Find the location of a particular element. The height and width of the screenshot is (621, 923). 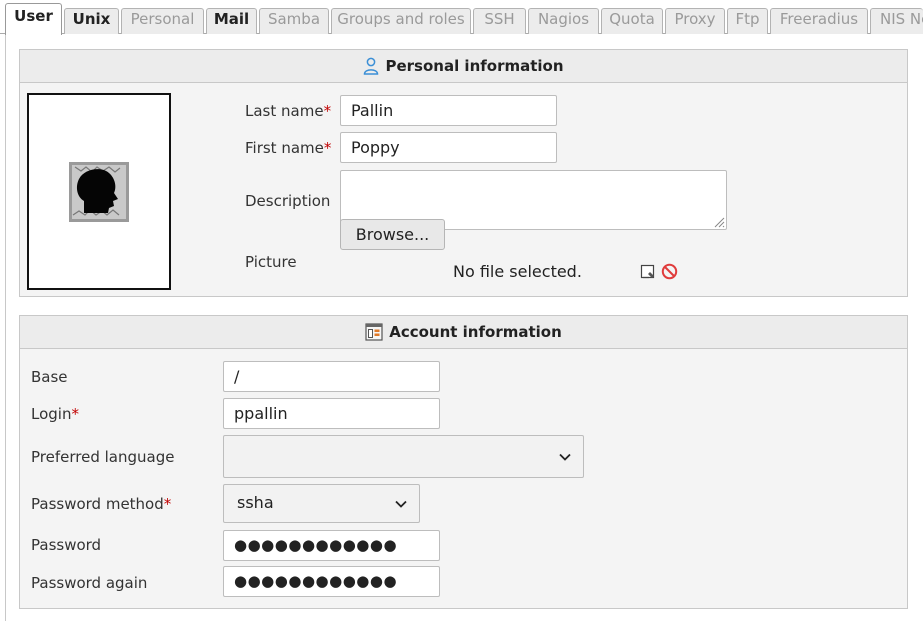

password-again-input: ●●●●●●●●●●●● is located at coordinates (331, 581).